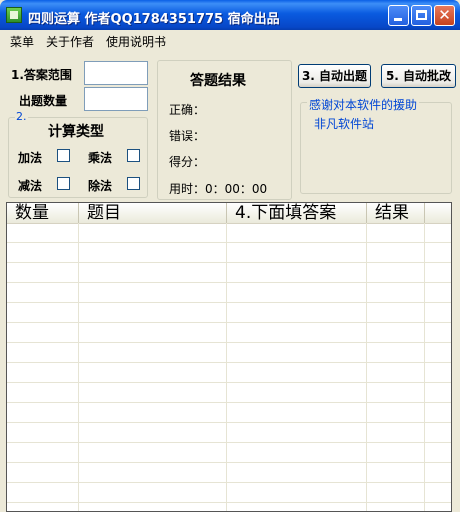 This screenshot has height=512, width=460. What do you see at coordinates (236, 189) in the screenshot?
I see `time-value: 0：00：00` at bounding box center [236, 189].